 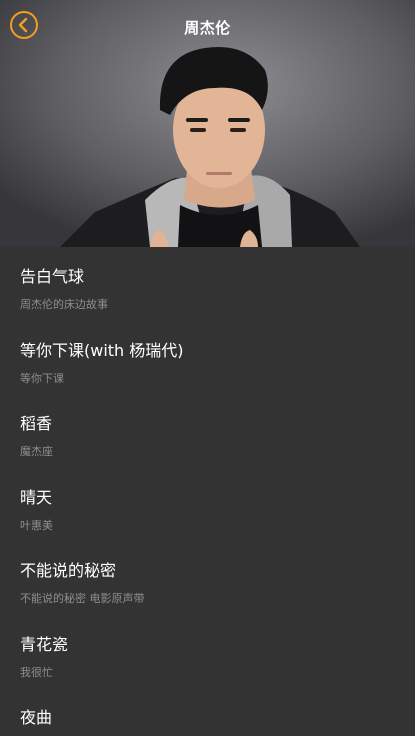 What do you see at coordinates (102, 350) in the screenshot?
I see `song-title: 等你下课(with 杨瑞代)` at bounding box center [102, 350].